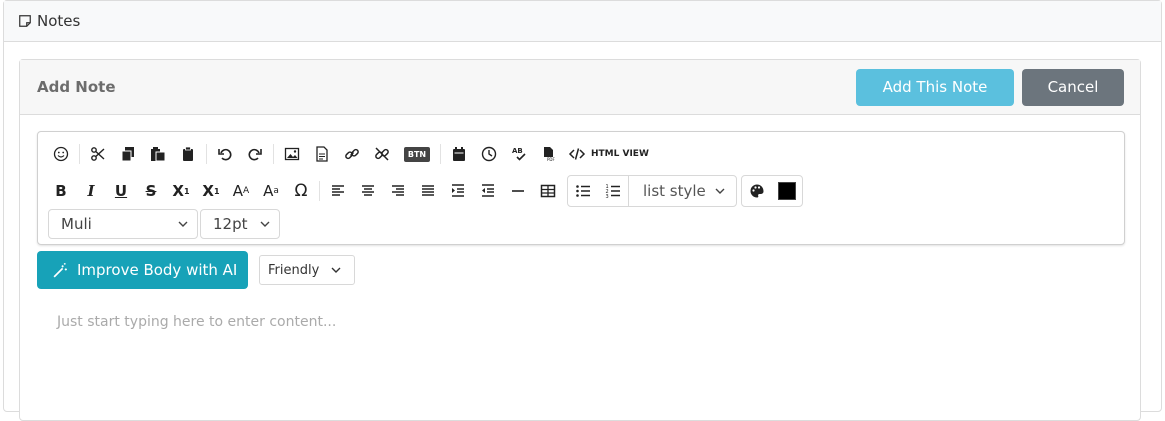 This screenshot has width=1165, height=421. Describe the element at coordinates (580, 87) in the screenshot. I see `add-note-header: Add Note Add This Note Cancel` at that location.